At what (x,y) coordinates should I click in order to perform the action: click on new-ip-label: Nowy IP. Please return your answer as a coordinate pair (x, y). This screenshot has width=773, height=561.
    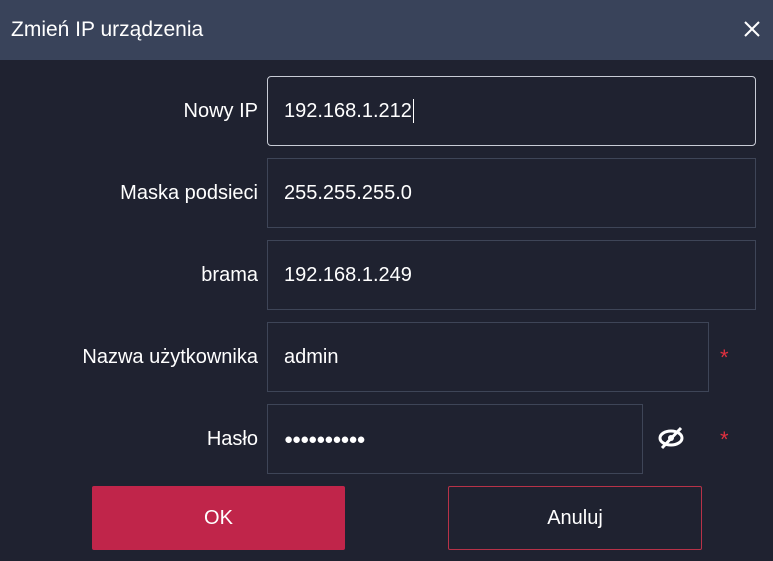
    Looking at the image, I should click on (220, 111).